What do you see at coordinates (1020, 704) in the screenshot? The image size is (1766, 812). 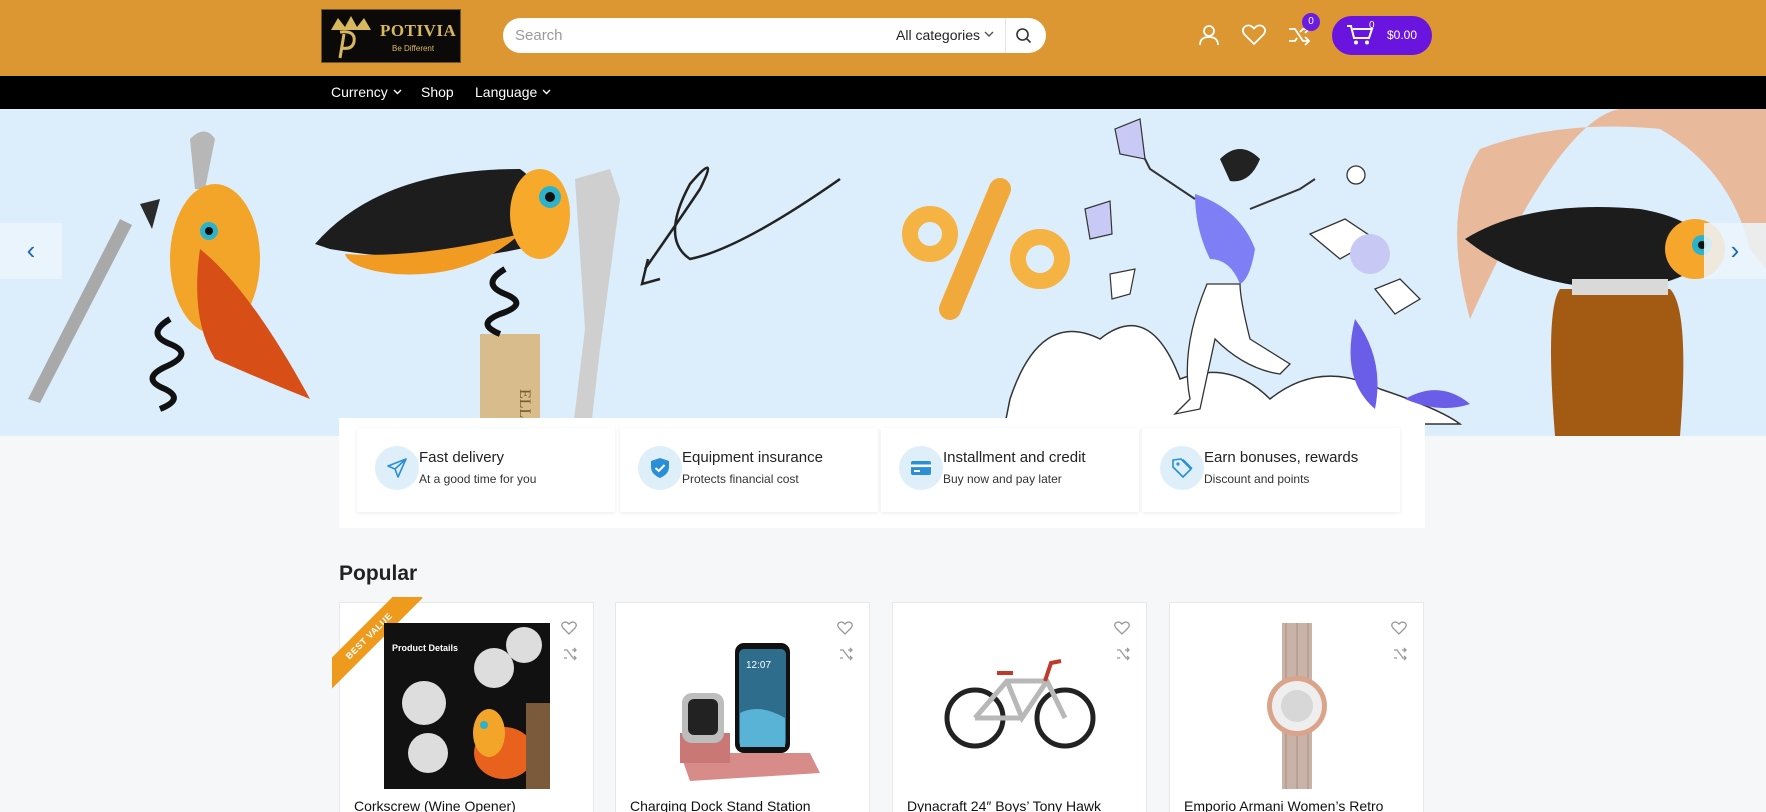 I see `product-image-bicycle` at bounding box center [1020, 704].